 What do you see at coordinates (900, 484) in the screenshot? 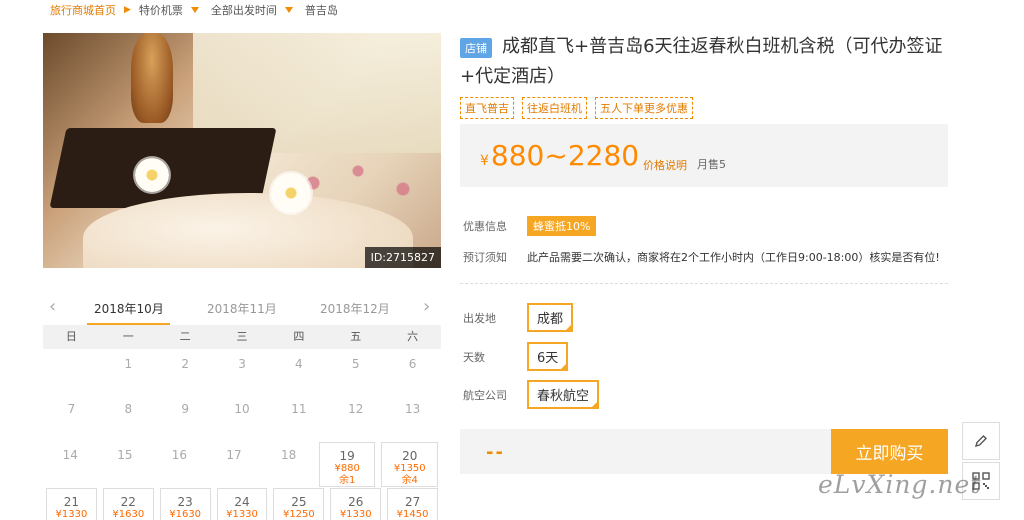
I see `watermark: eLvXing.net` at bounding box center [900, 484].